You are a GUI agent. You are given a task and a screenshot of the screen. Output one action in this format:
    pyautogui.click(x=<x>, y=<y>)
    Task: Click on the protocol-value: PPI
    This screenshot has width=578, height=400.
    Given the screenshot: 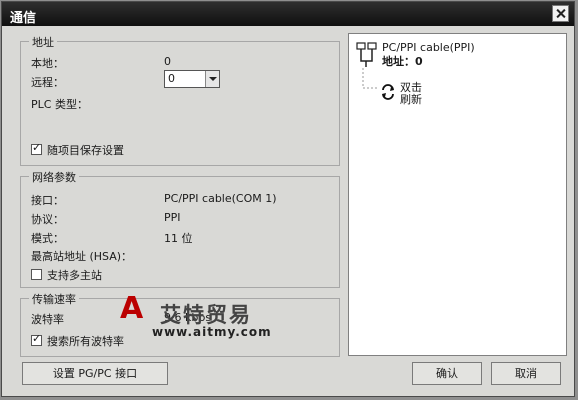 What is the action you would take?
    pyautogui.click(x=172, y=217)
    